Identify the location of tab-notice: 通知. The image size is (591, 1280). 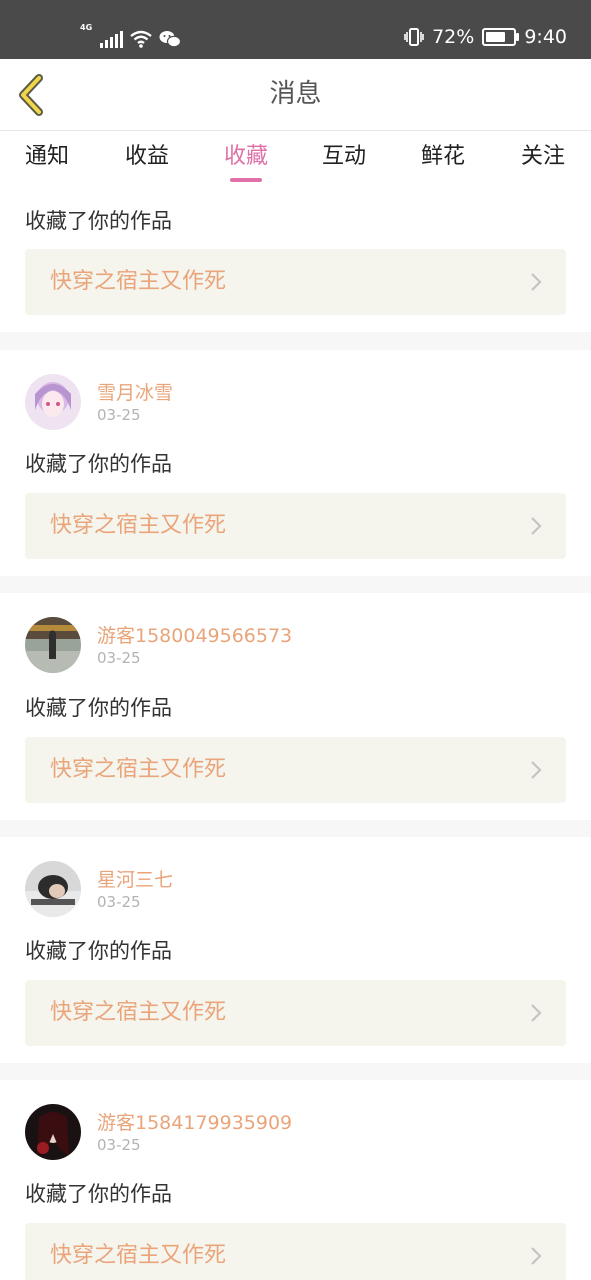
(47, 158).